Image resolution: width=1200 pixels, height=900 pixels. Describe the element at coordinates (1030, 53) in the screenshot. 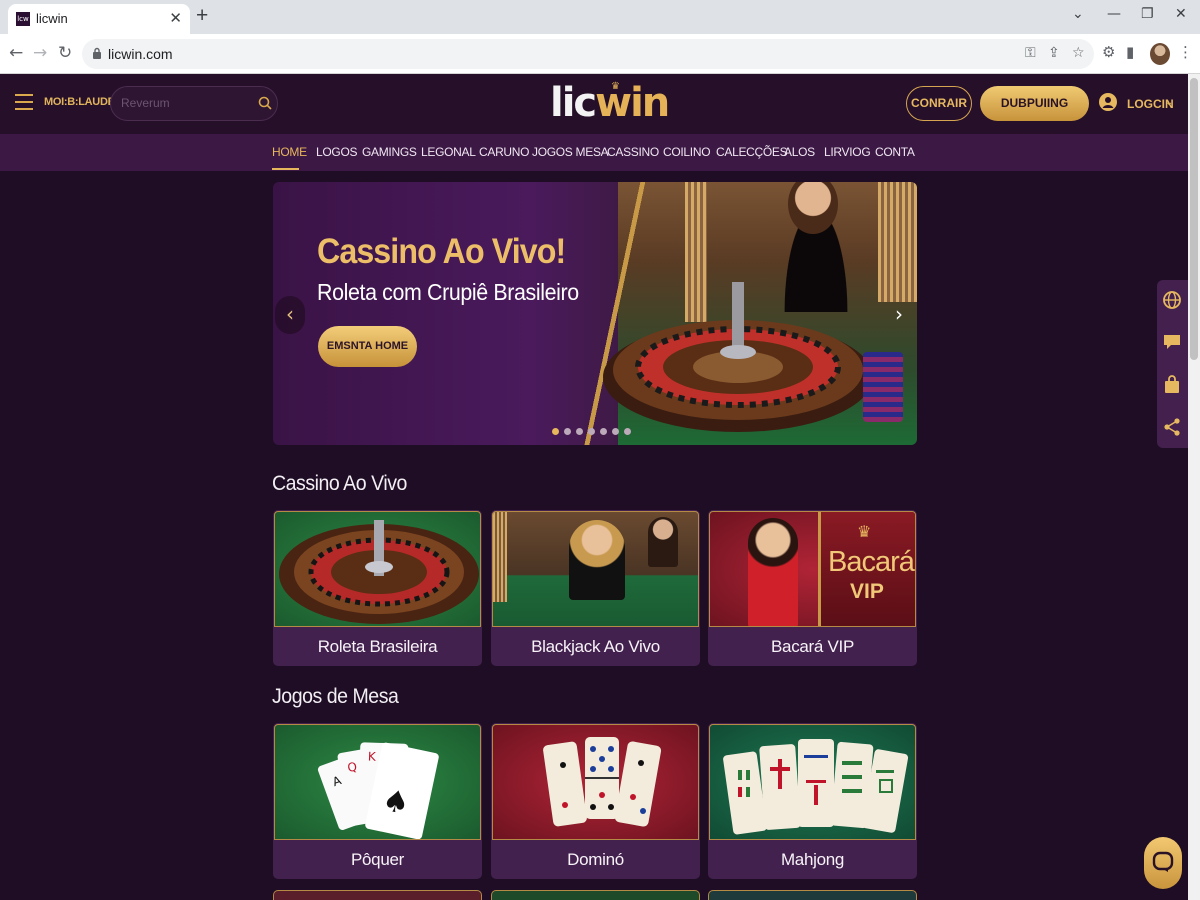

I see `password-key-icon: ⚿` at that location.